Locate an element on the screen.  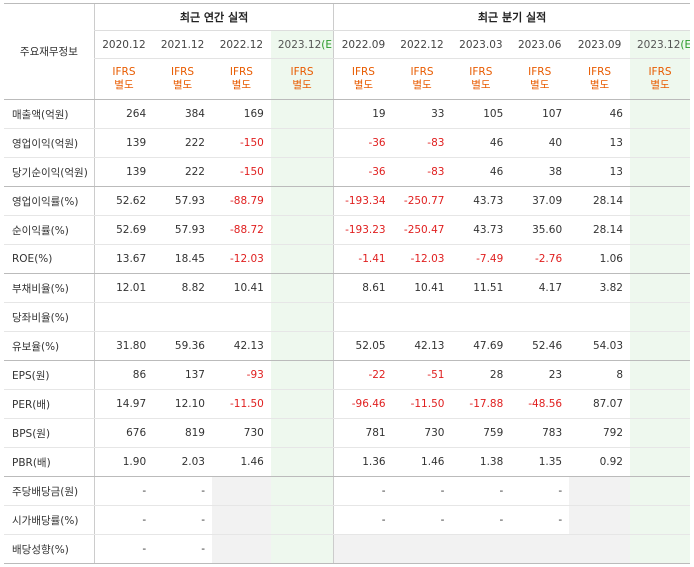
quarter-value-cell: 52.46 is located at coordinates (540, 346).